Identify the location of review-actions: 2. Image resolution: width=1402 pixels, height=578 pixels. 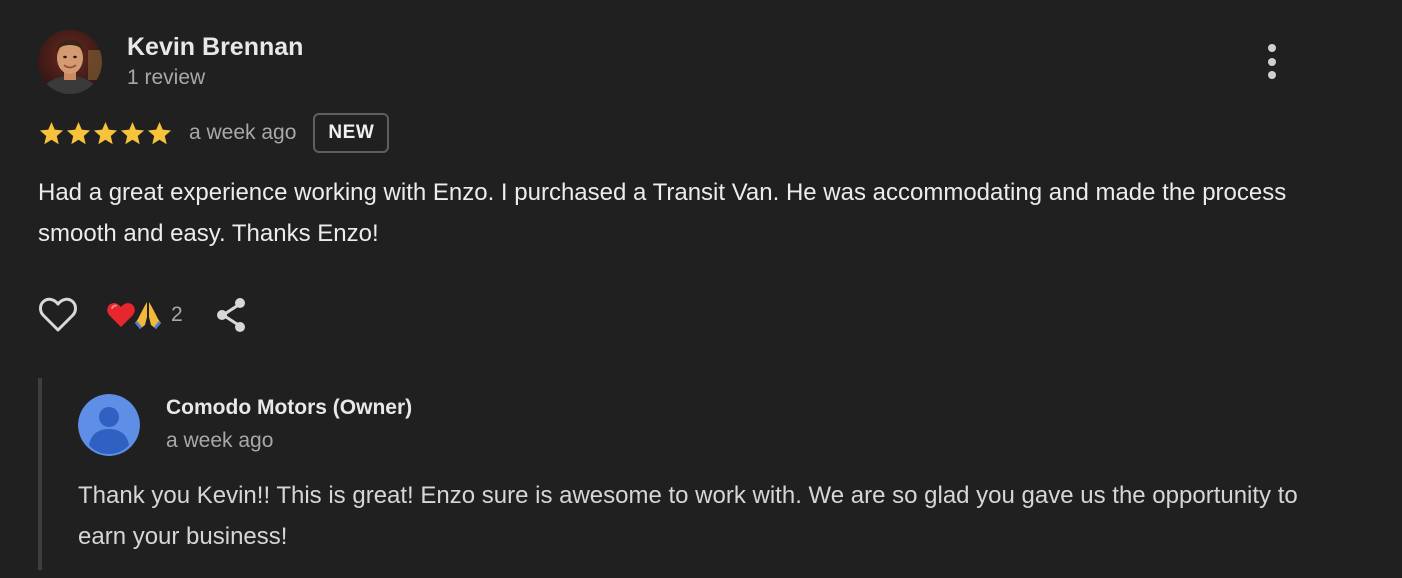
(143, 315).